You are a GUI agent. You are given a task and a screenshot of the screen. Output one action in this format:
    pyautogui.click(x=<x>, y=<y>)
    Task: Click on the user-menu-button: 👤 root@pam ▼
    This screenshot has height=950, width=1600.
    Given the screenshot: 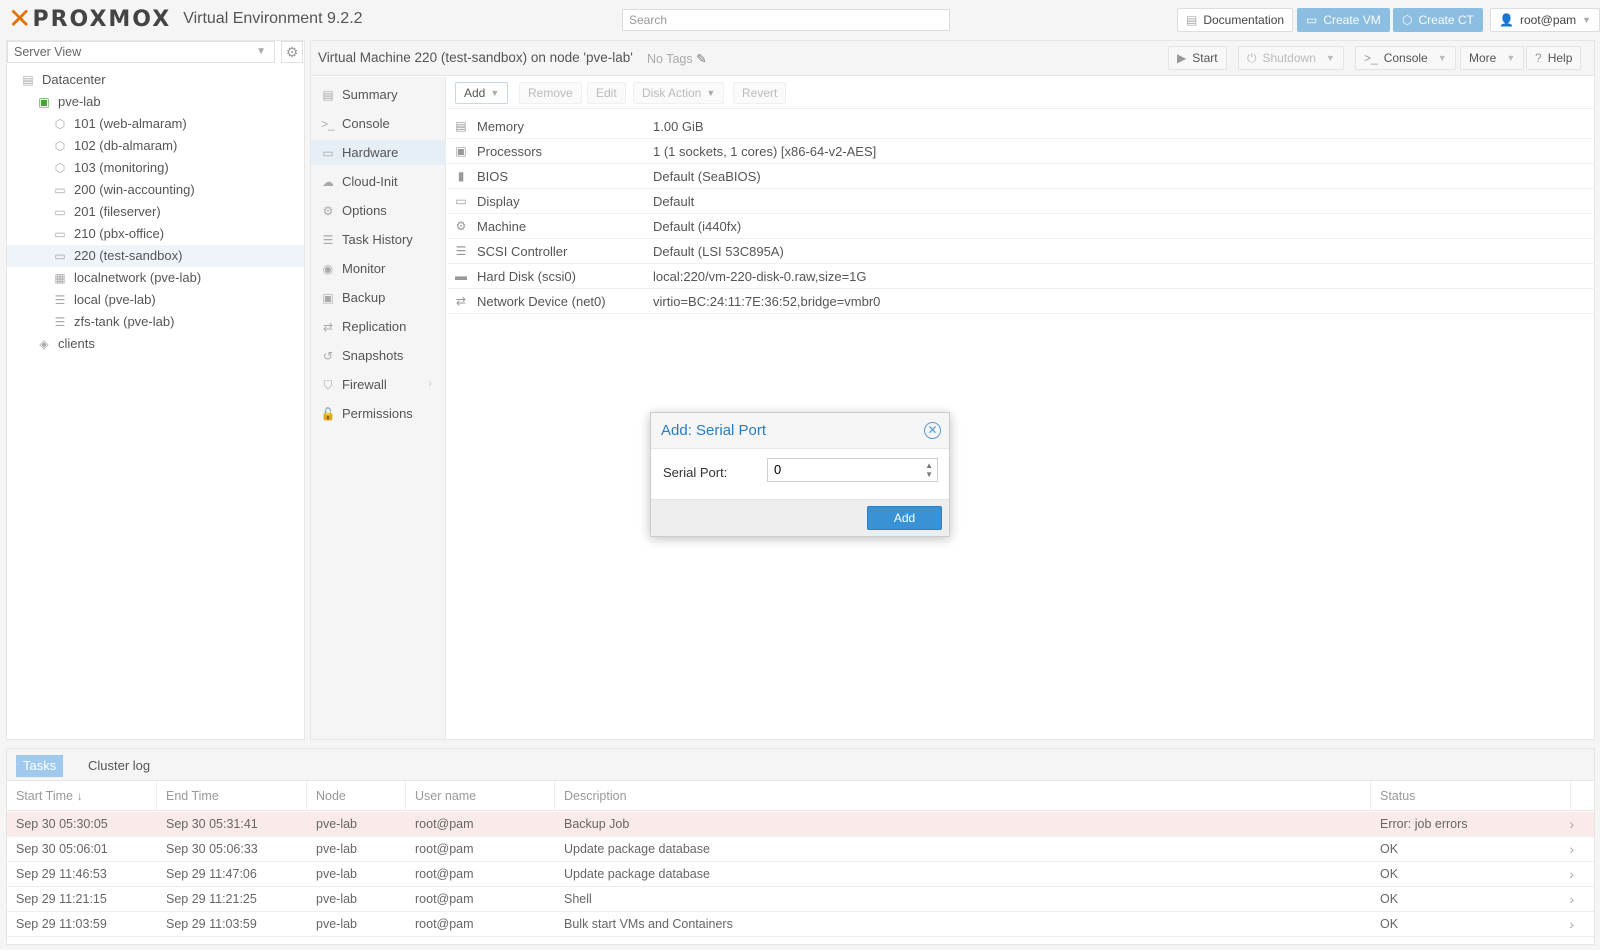 What is the action you would take?
    pyautogui.click(x=1545, y=20)
    